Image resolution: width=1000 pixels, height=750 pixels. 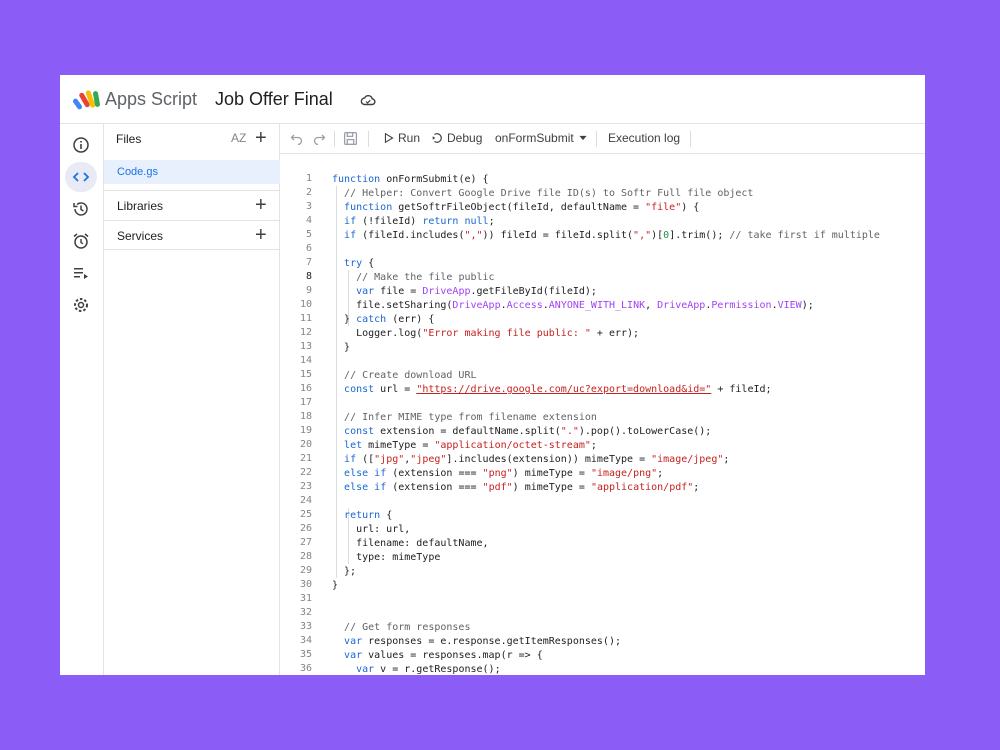 What do you see at coordinates (305, 346) in the screenshot?
I see `line-number: 13` at bounding box center [305, 346].